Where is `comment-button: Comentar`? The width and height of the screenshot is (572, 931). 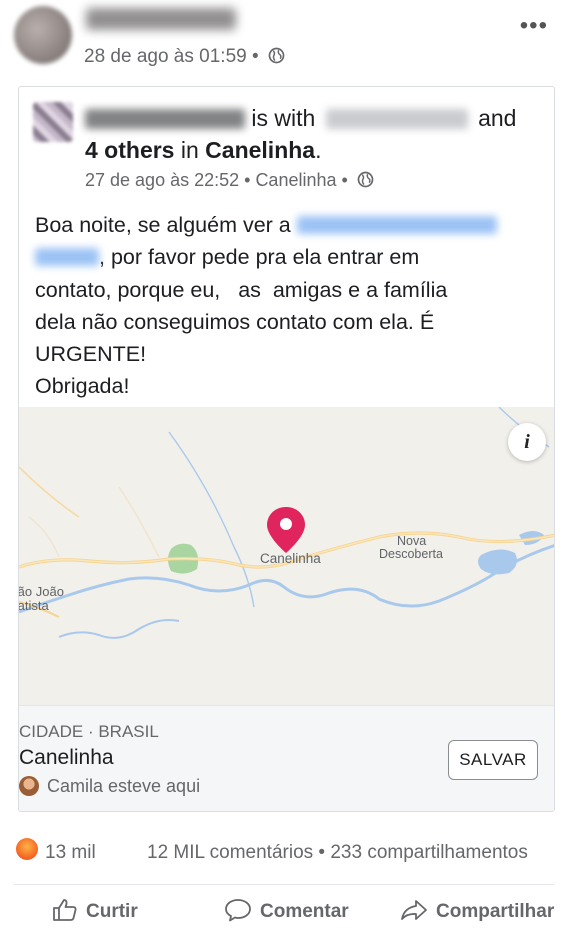
comment-button: Comentar is located at coordinates (286, 910).